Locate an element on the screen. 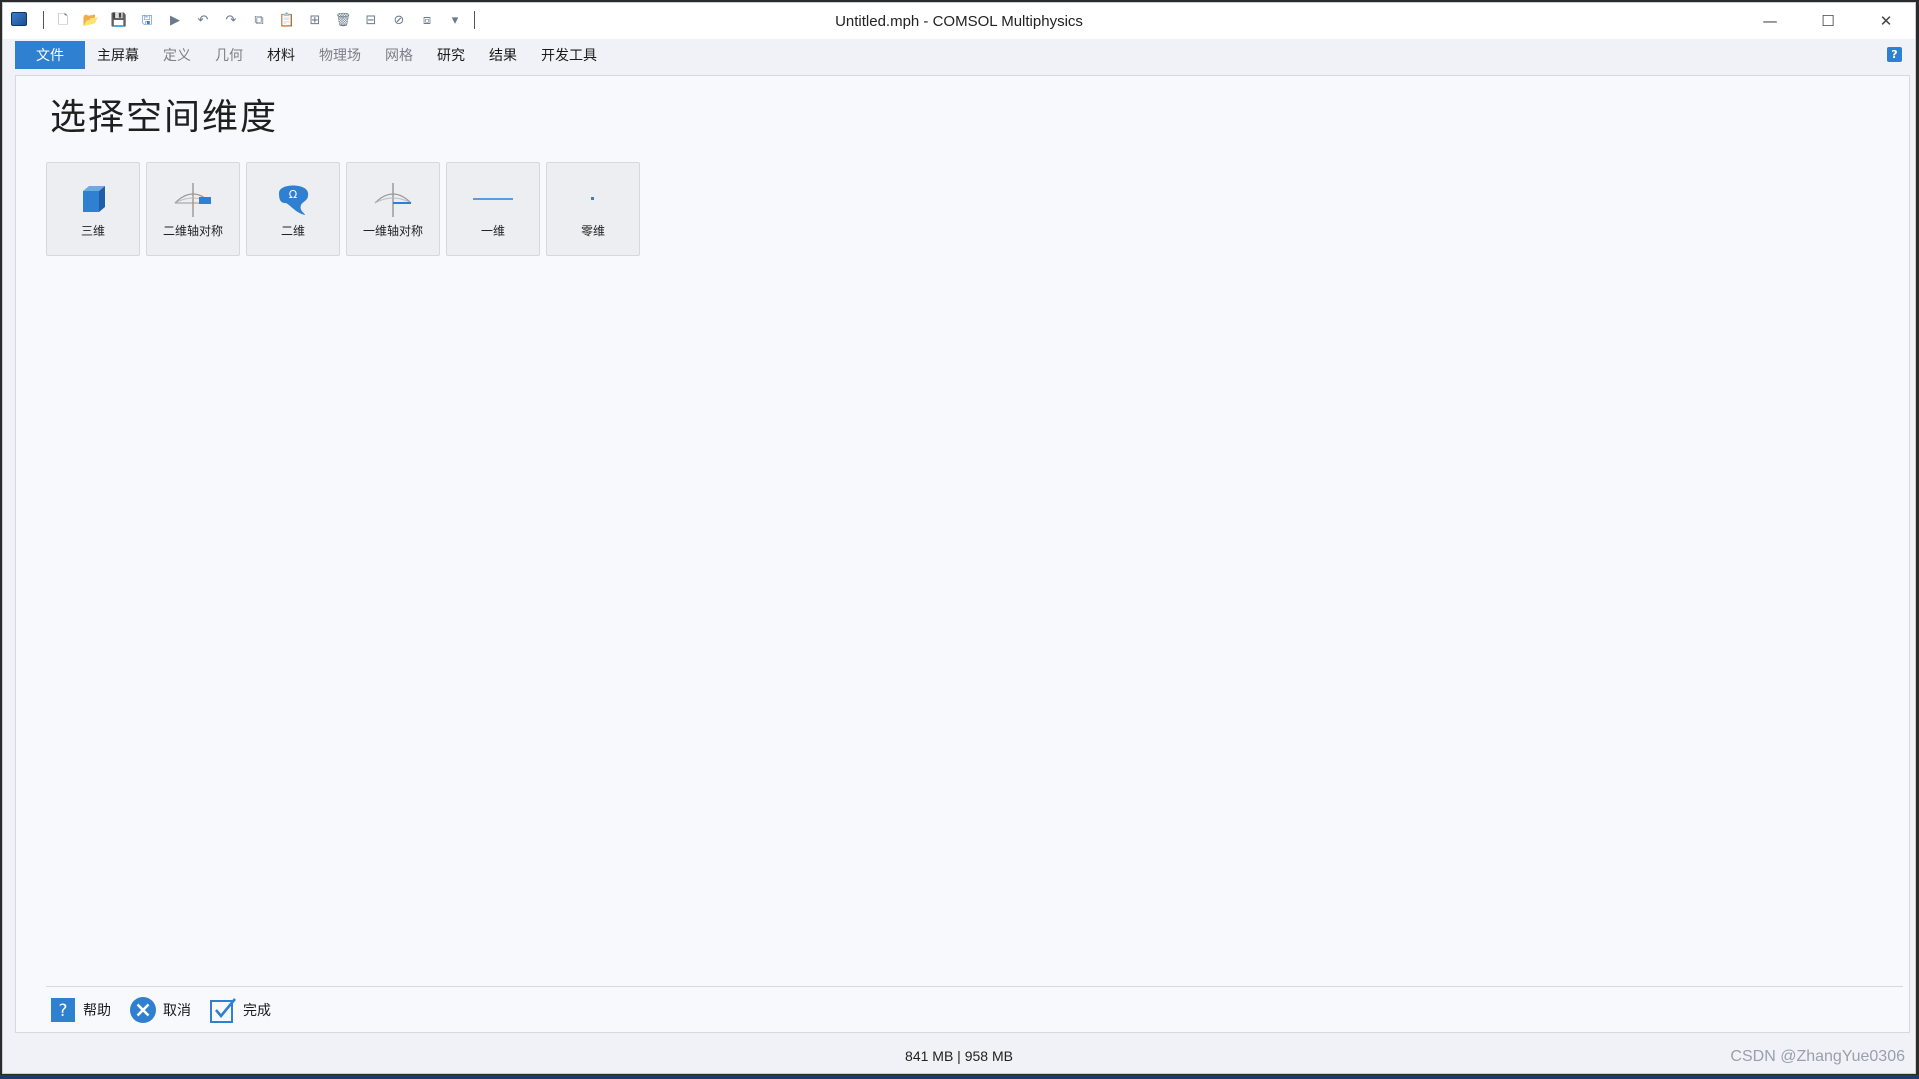 Image resolution: width=1919 pixels, height=1079 pixels. axisym-1d-icon is located at coordinates (393, 199).